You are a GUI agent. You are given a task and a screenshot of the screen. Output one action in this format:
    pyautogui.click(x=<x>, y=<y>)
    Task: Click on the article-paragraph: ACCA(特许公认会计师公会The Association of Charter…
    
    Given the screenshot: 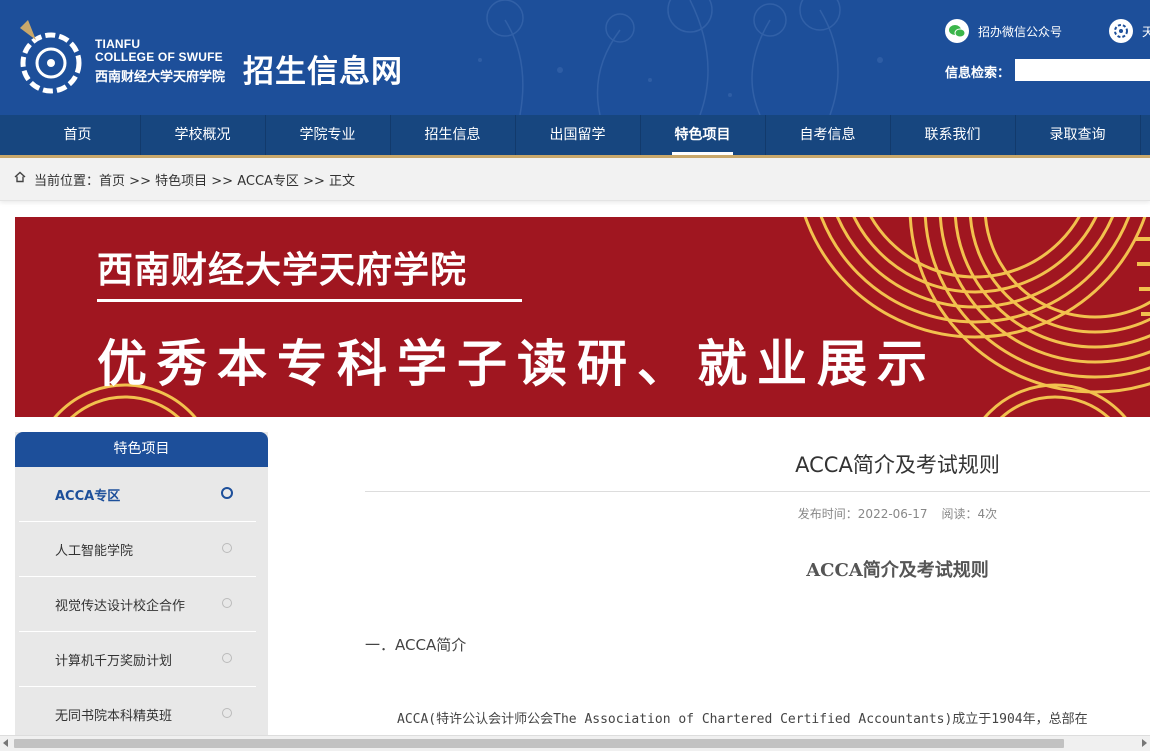 What is the action you would take?
    pyautogui.click(x=742, y=719)
    